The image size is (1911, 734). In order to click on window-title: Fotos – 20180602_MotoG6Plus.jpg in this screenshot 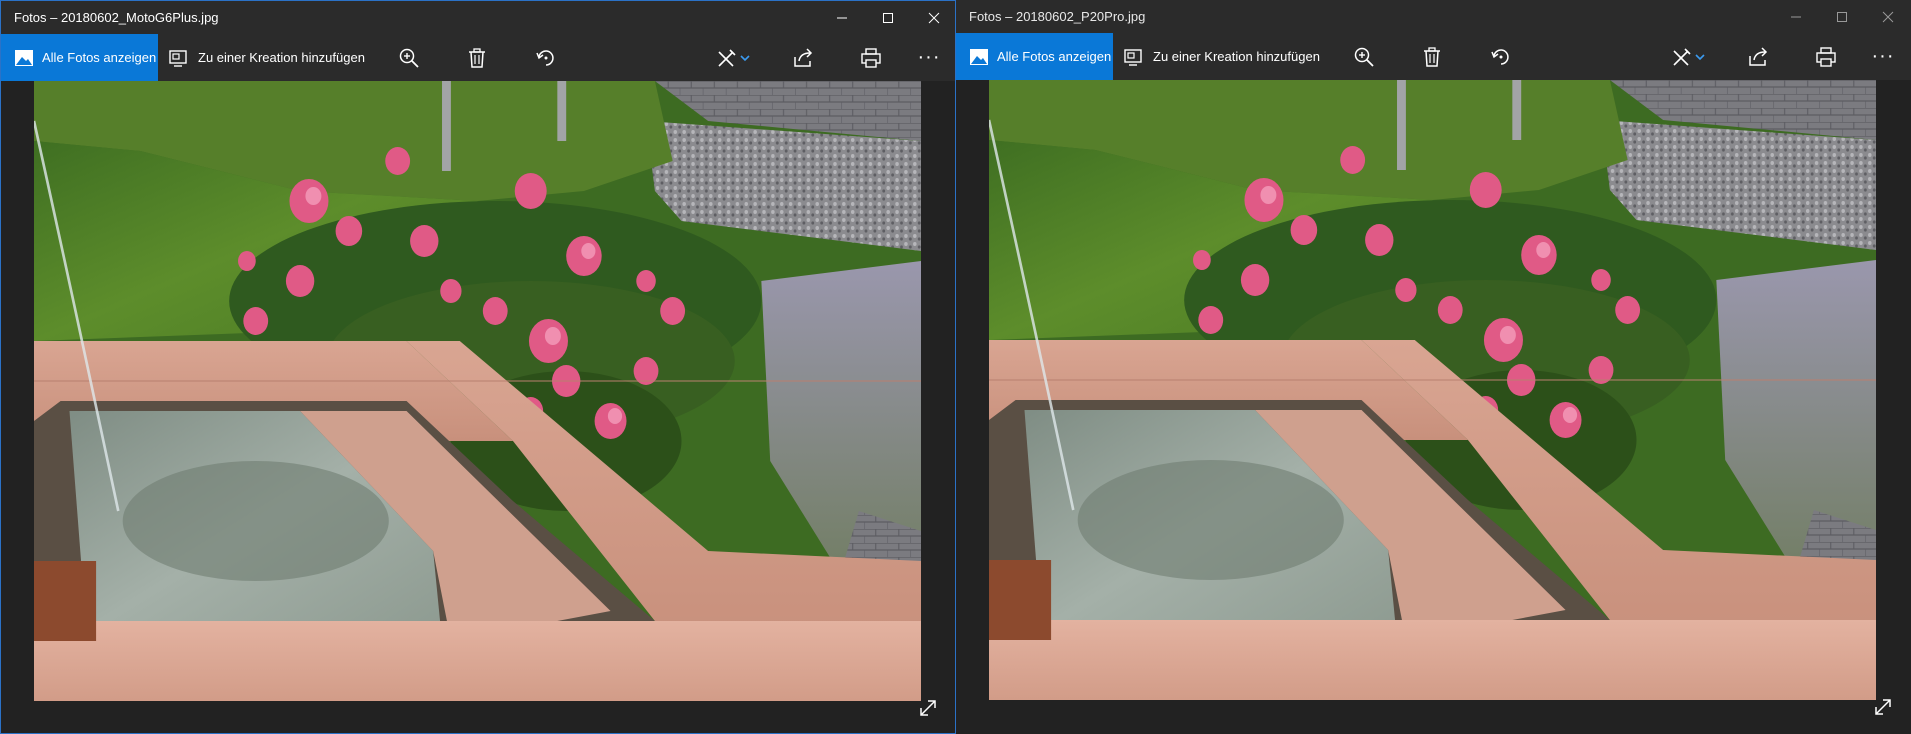, I will do `click(116, 17)`.